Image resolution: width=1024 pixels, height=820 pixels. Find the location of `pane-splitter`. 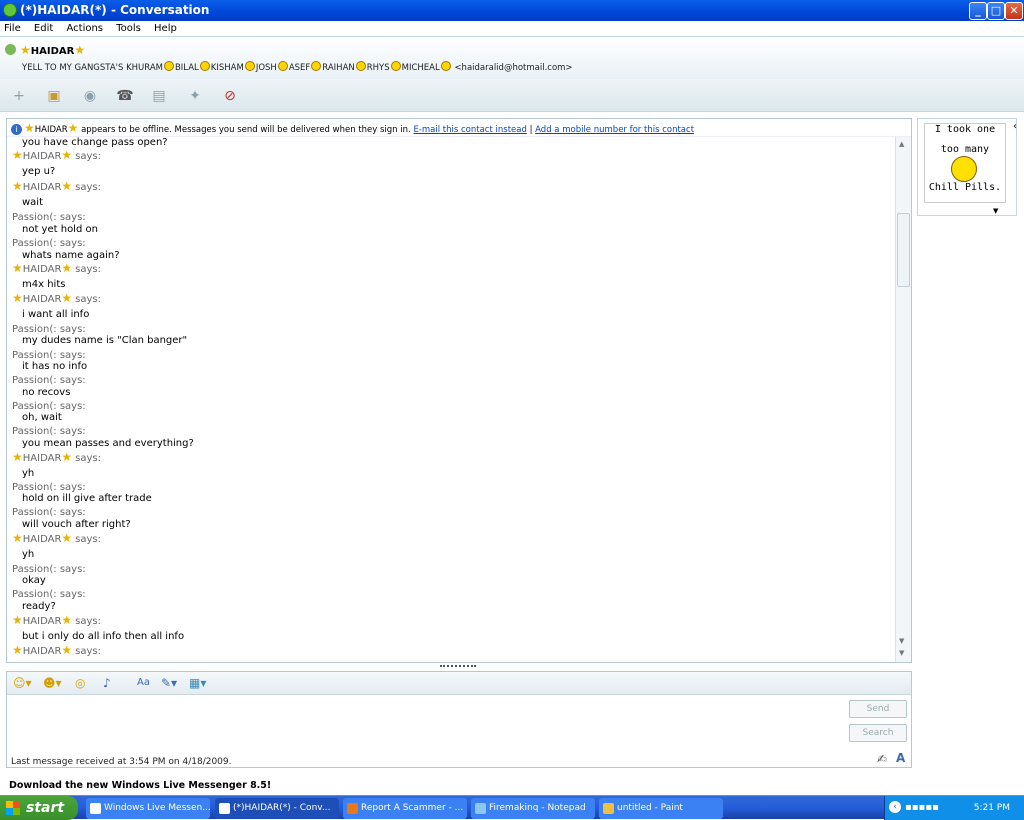

pane-splitter is located at coordinates (458, 667).